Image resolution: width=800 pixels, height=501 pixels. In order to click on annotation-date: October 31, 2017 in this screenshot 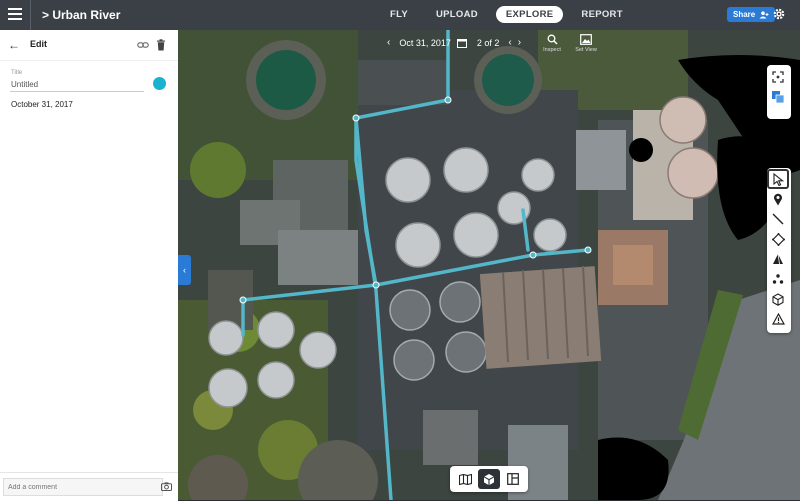, I will do `click(42, 104)`.